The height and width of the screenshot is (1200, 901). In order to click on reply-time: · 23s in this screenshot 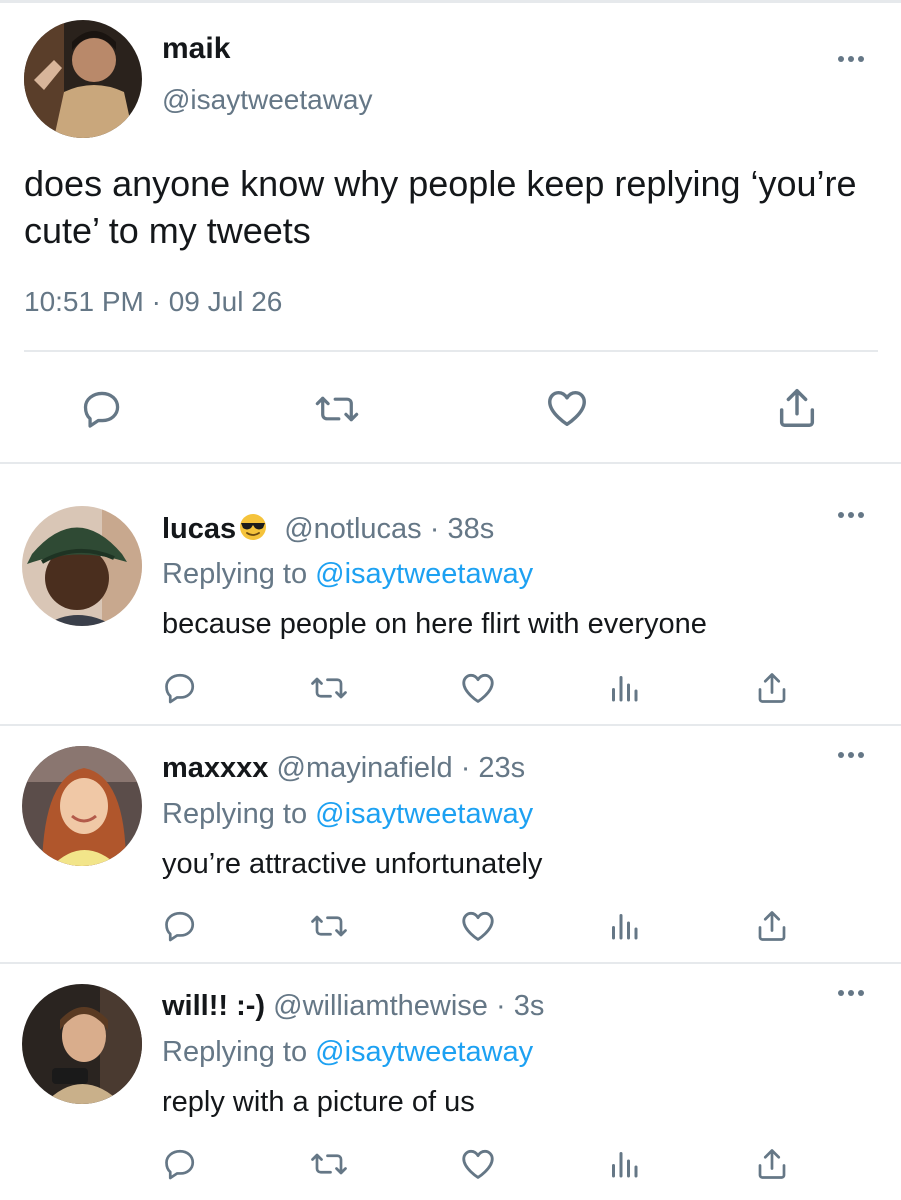, I will do `click(493, 768)`.